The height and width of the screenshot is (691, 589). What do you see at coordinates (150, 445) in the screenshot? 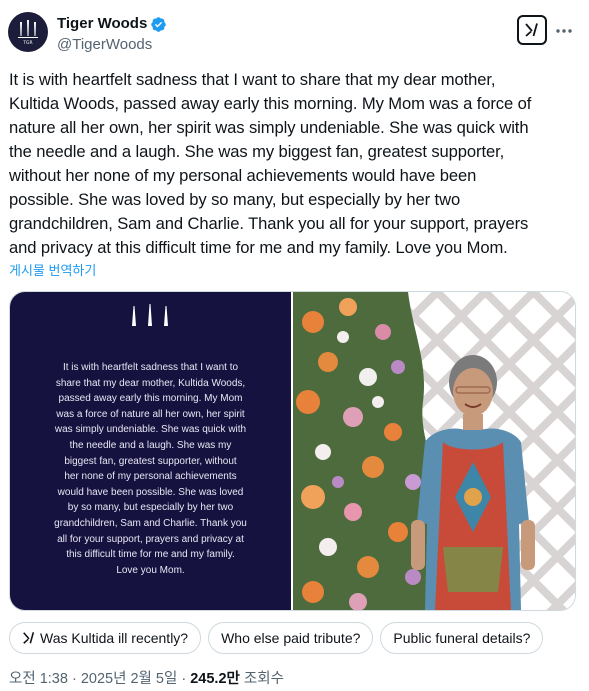
I see `statement-line: the needle and a laugh. She was my` at bounding box center [150, 445].